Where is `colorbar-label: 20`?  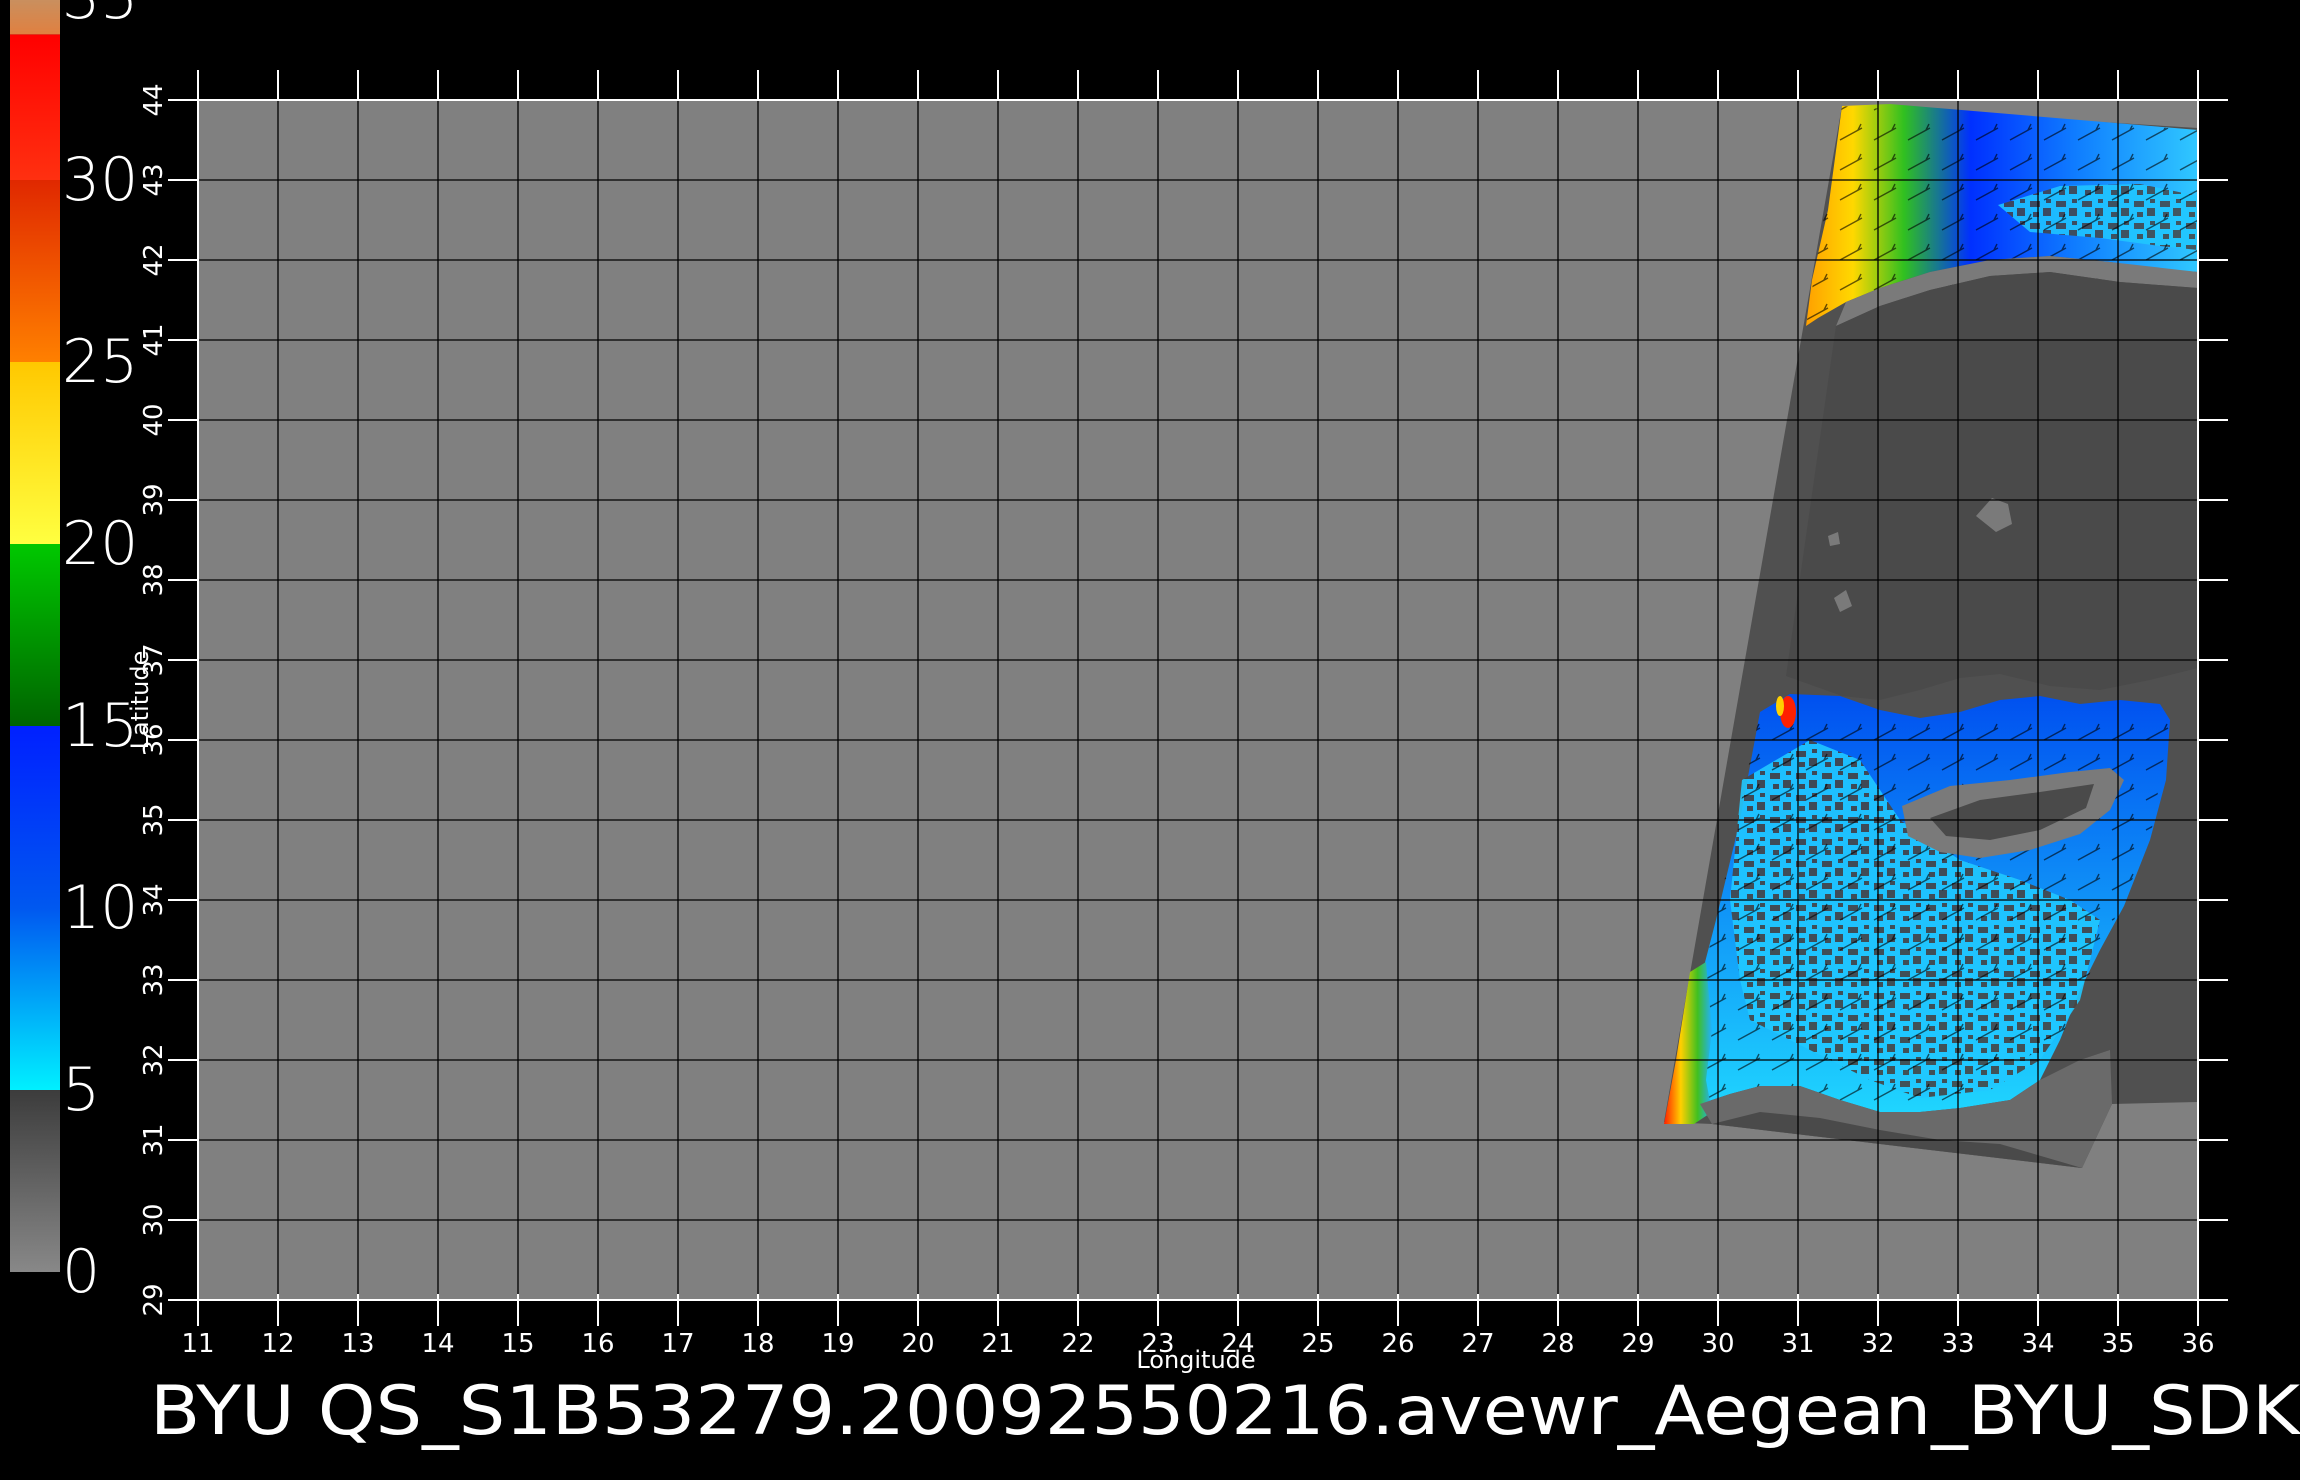
colorbar-label: 20 is located at coordinates (100, 544).